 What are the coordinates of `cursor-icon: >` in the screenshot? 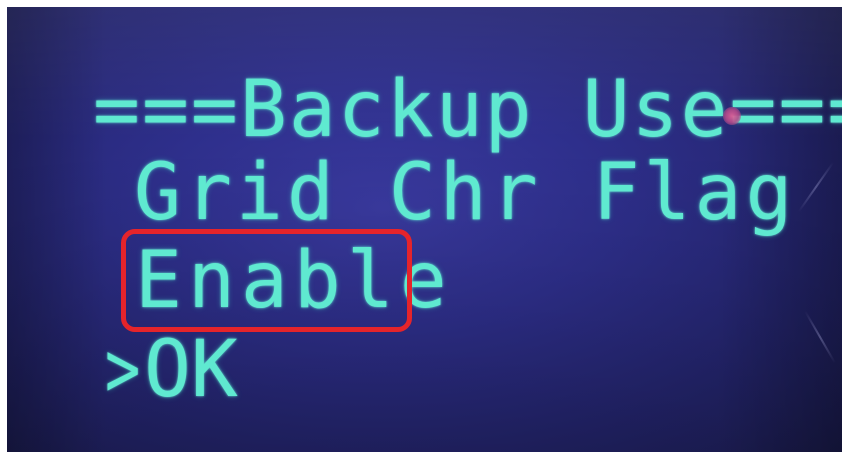 It's located at (123, 370).